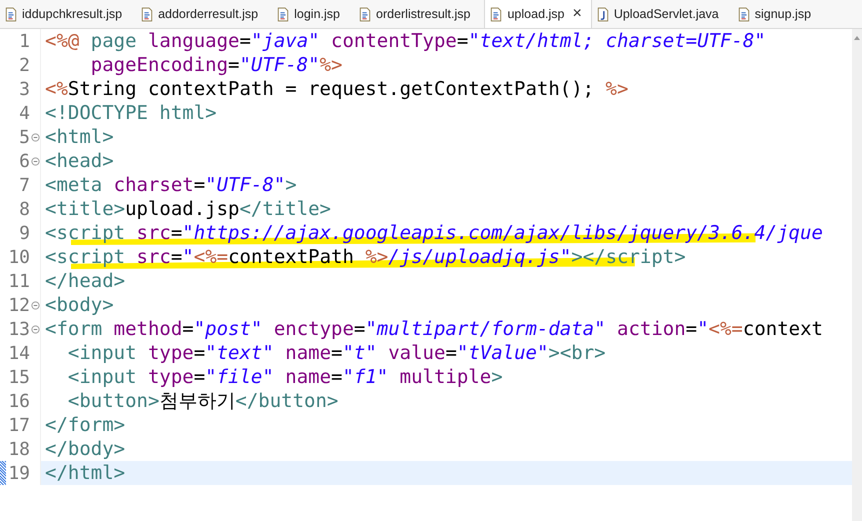 The height and width of the screenshot is (521, 862). What do you see at coordinates (313, 14) in the screenshot?
I see `editor-tab: login.jsp` at bounding box center [313, 14].